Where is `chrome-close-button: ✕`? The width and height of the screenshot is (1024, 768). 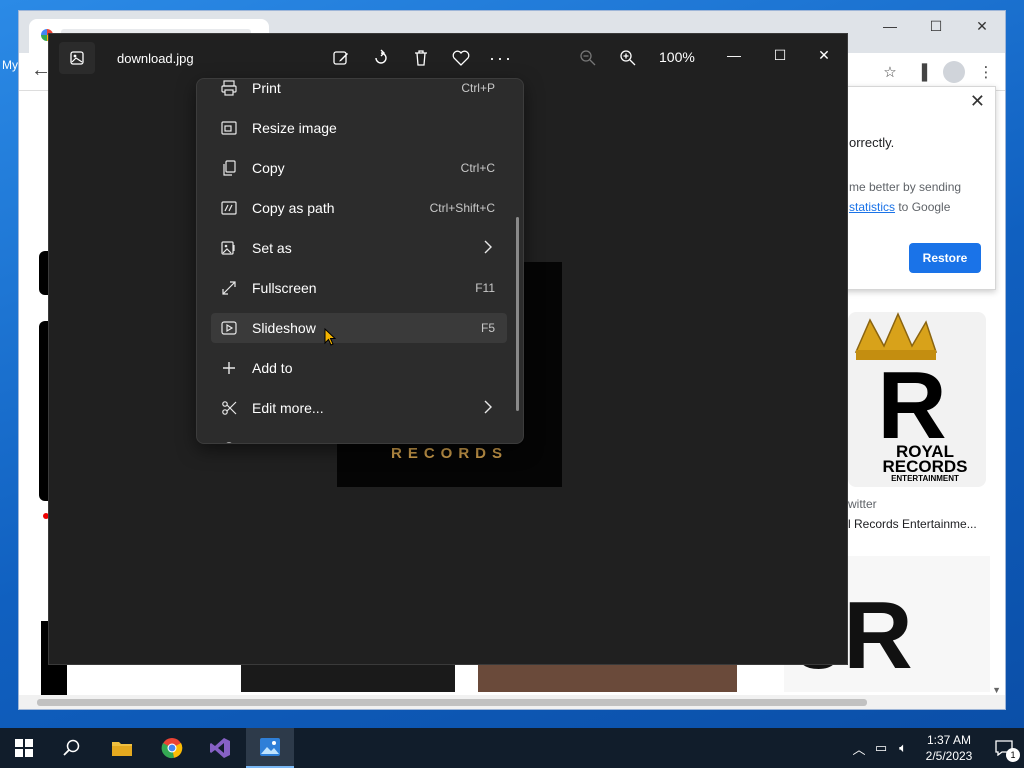 chrome-close-button: ✕ is located at coordinates (982, 26).